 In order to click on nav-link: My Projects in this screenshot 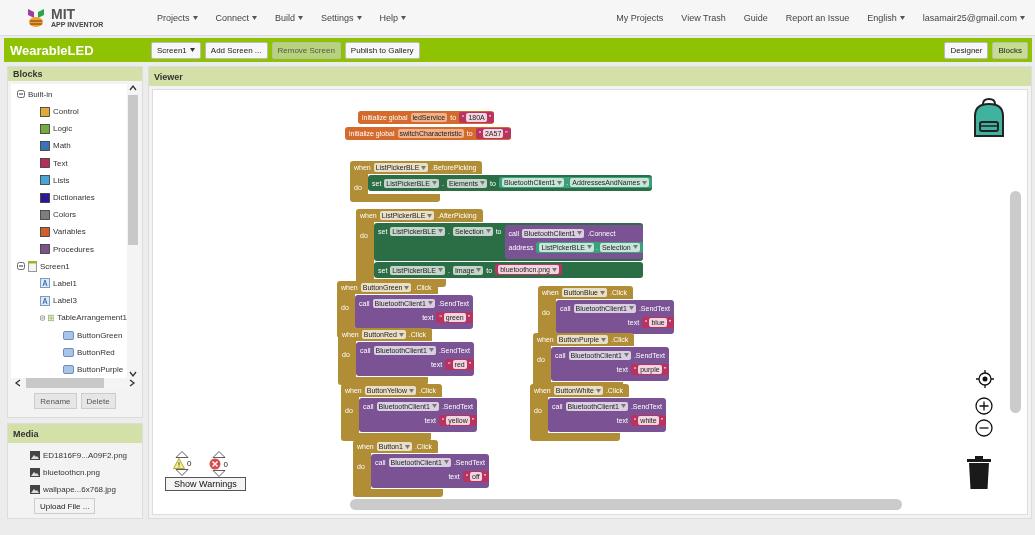, I will do `click(640, 17)`.